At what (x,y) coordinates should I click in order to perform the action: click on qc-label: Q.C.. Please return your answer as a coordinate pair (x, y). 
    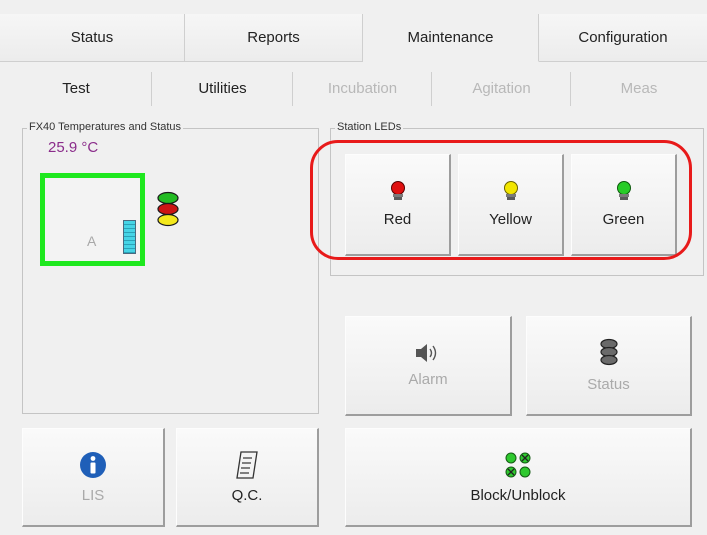
    Looking at the image, I should click on (247, 495).